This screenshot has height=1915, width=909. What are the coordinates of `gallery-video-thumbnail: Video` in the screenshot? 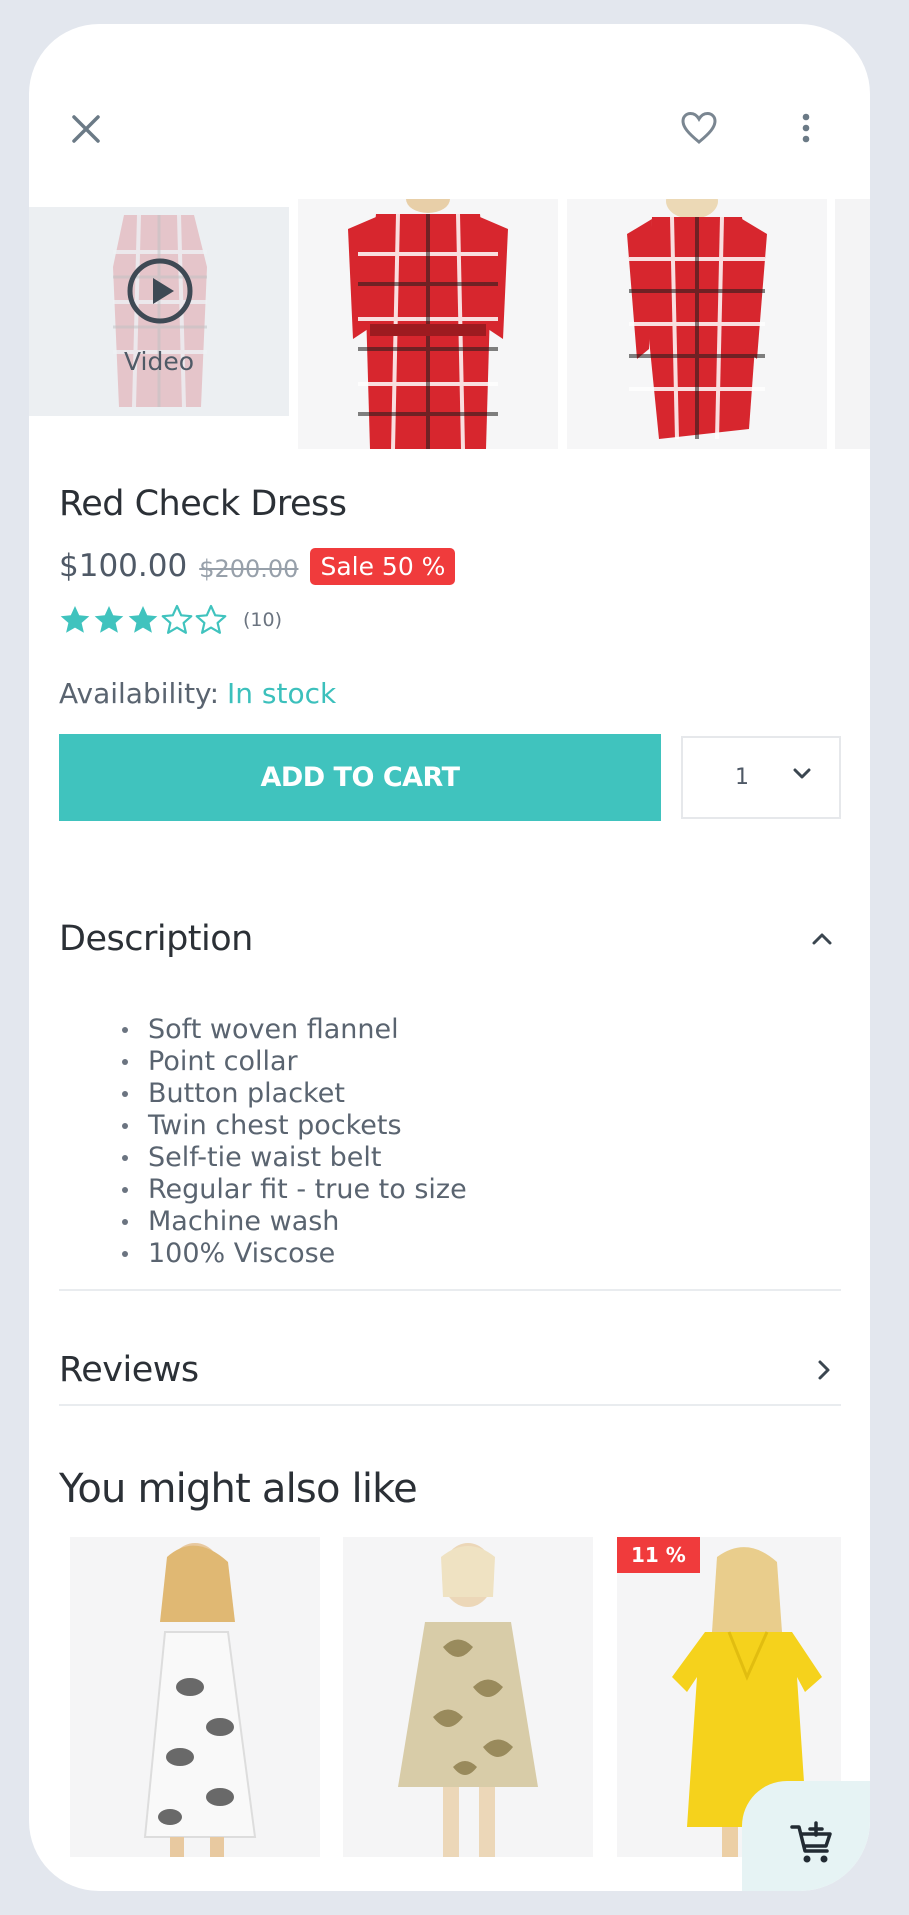 It's located at (159, 311).